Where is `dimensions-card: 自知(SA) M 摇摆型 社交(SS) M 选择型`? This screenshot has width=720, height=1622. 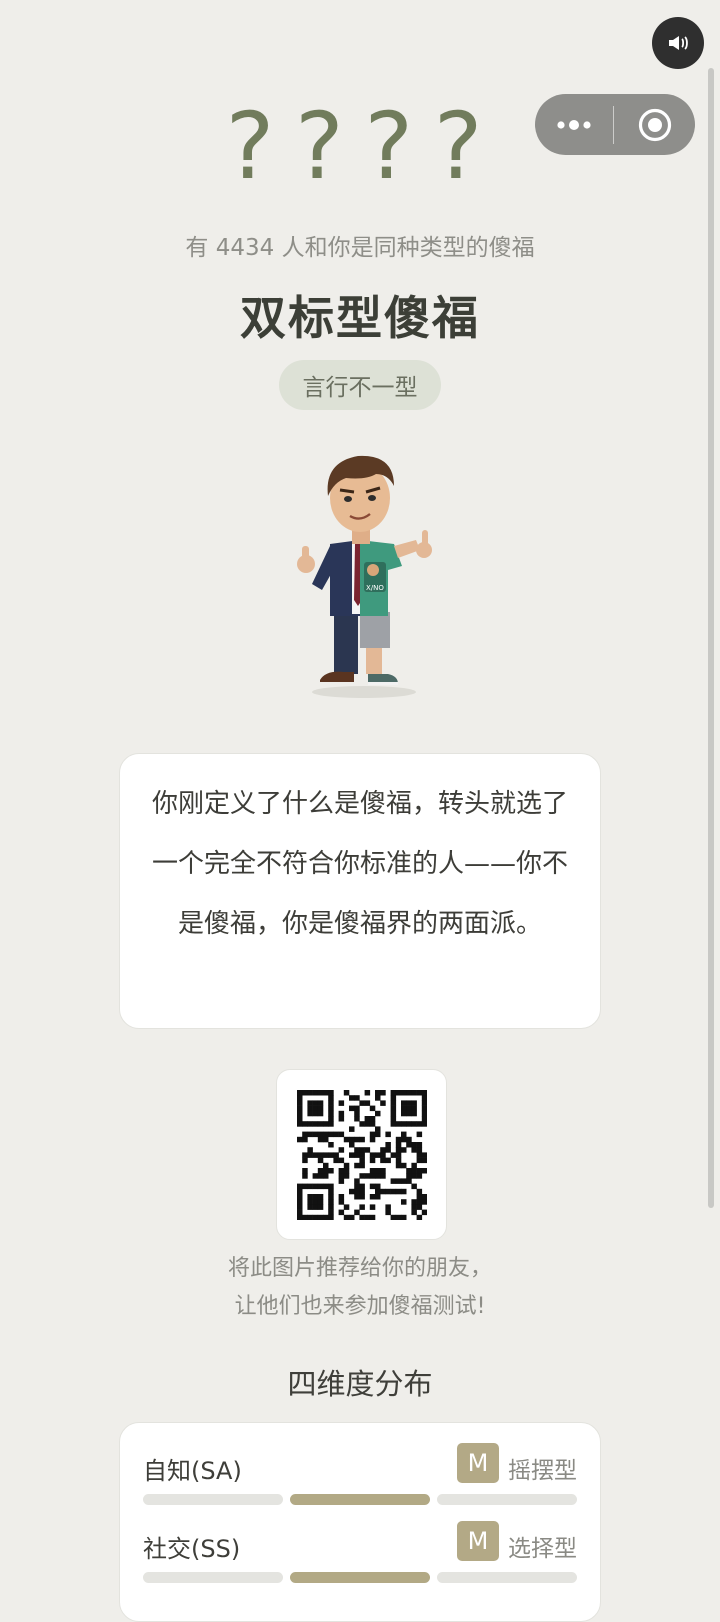
dimensions-card: 自知(SA) M 摇摆型 社交(SS) M 选择型 is located at coordinates (360, 1522).